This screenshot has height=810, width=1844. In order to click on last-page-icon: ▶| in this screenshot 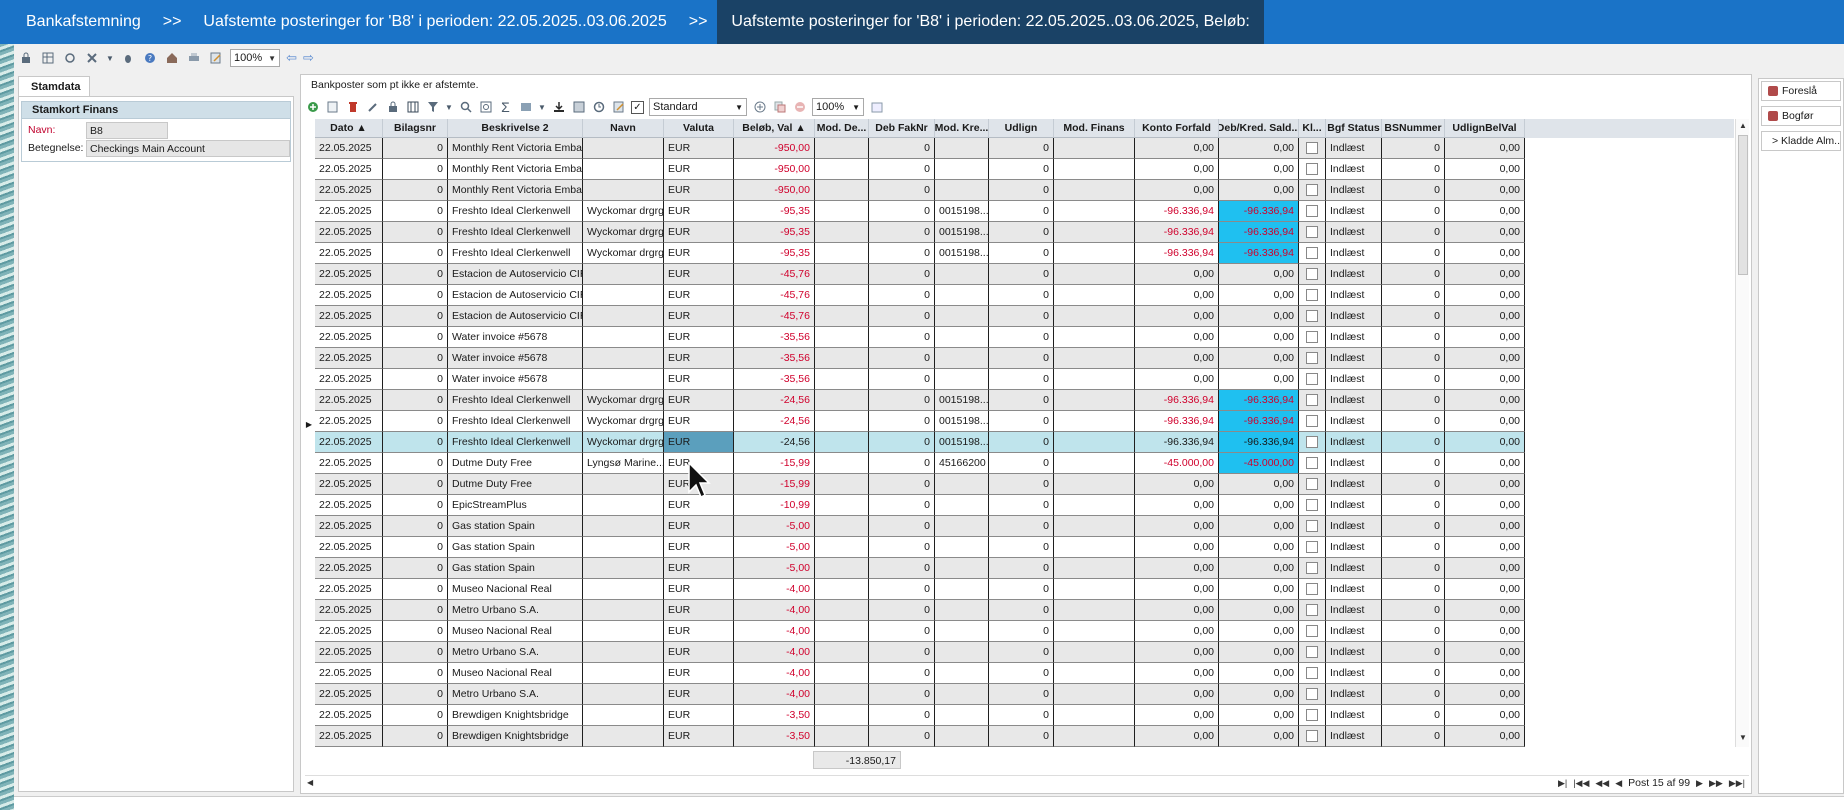, I will do `click(1562, 783)`.